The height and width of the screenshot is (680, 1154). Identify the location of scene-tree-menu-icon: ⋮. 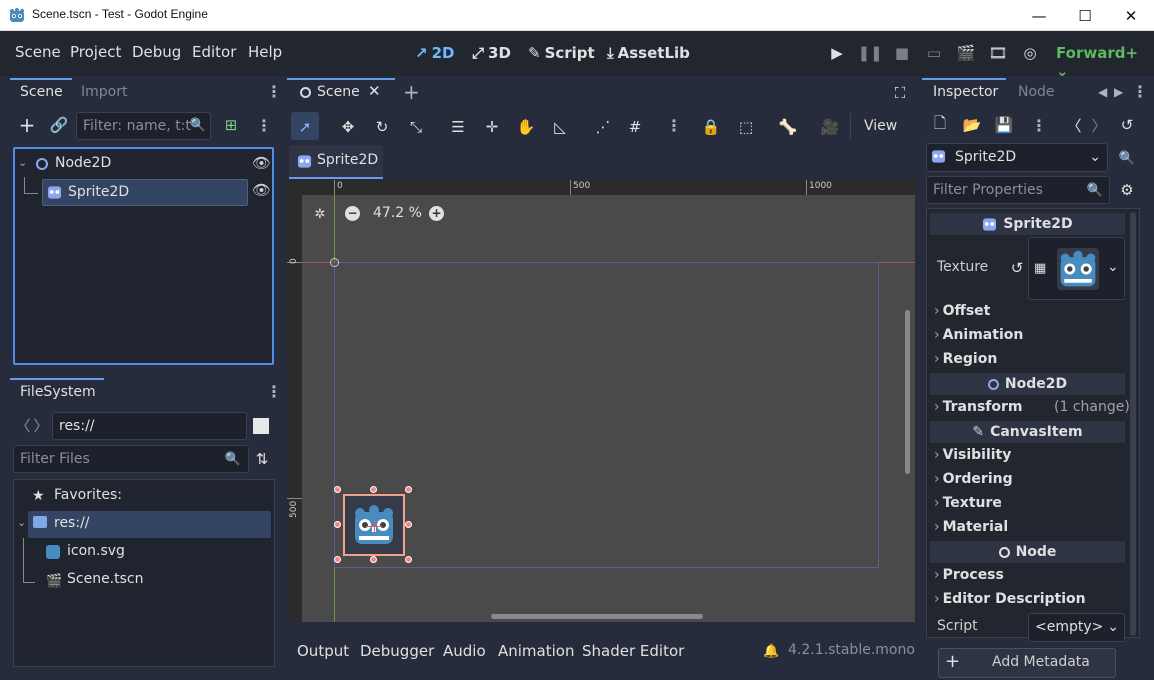
(264, 125).